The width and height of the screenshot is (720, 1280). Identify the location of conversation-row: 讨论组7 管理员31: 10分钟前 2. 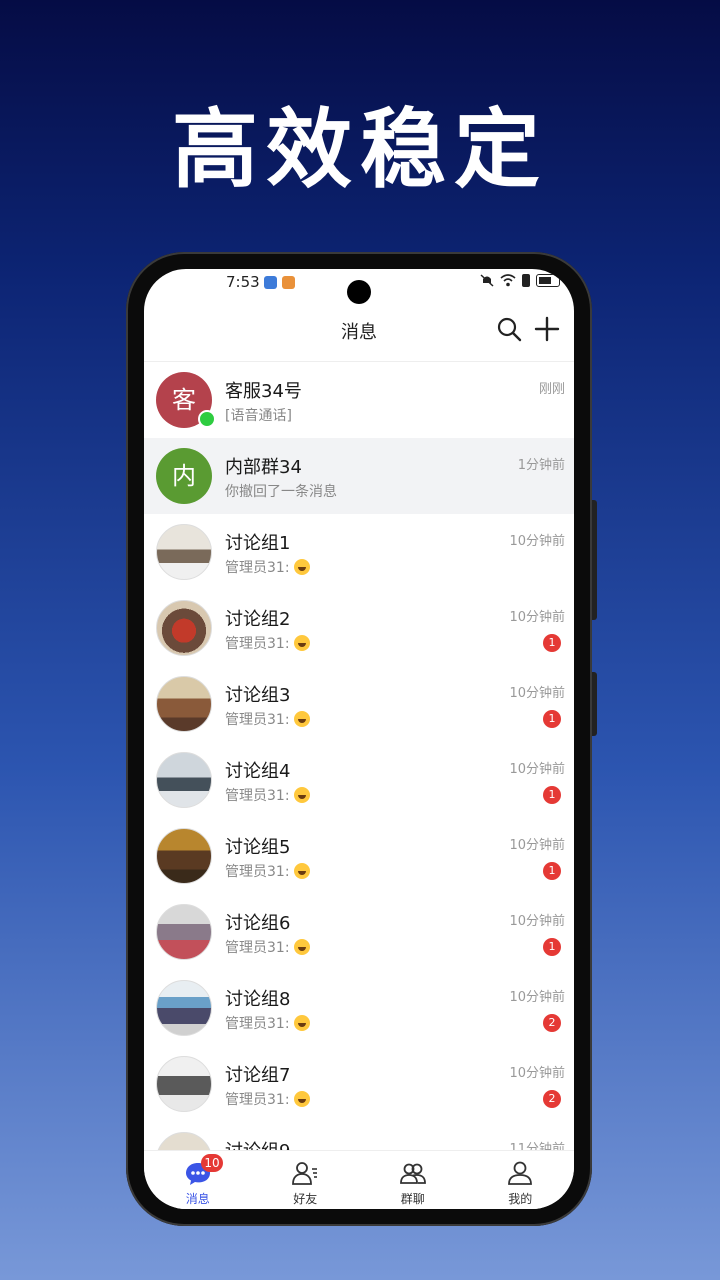
(359, 1084).